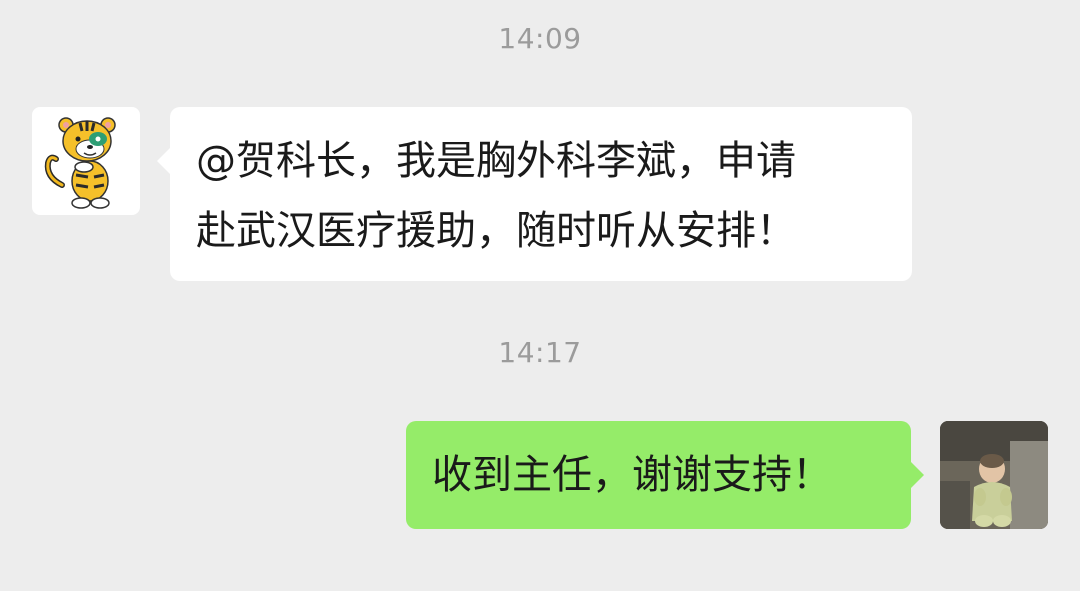 Image resolution: width=1080 pixels, height=591 pixels. I want to click on message-timestamp: 14:09, so click(540, 38).